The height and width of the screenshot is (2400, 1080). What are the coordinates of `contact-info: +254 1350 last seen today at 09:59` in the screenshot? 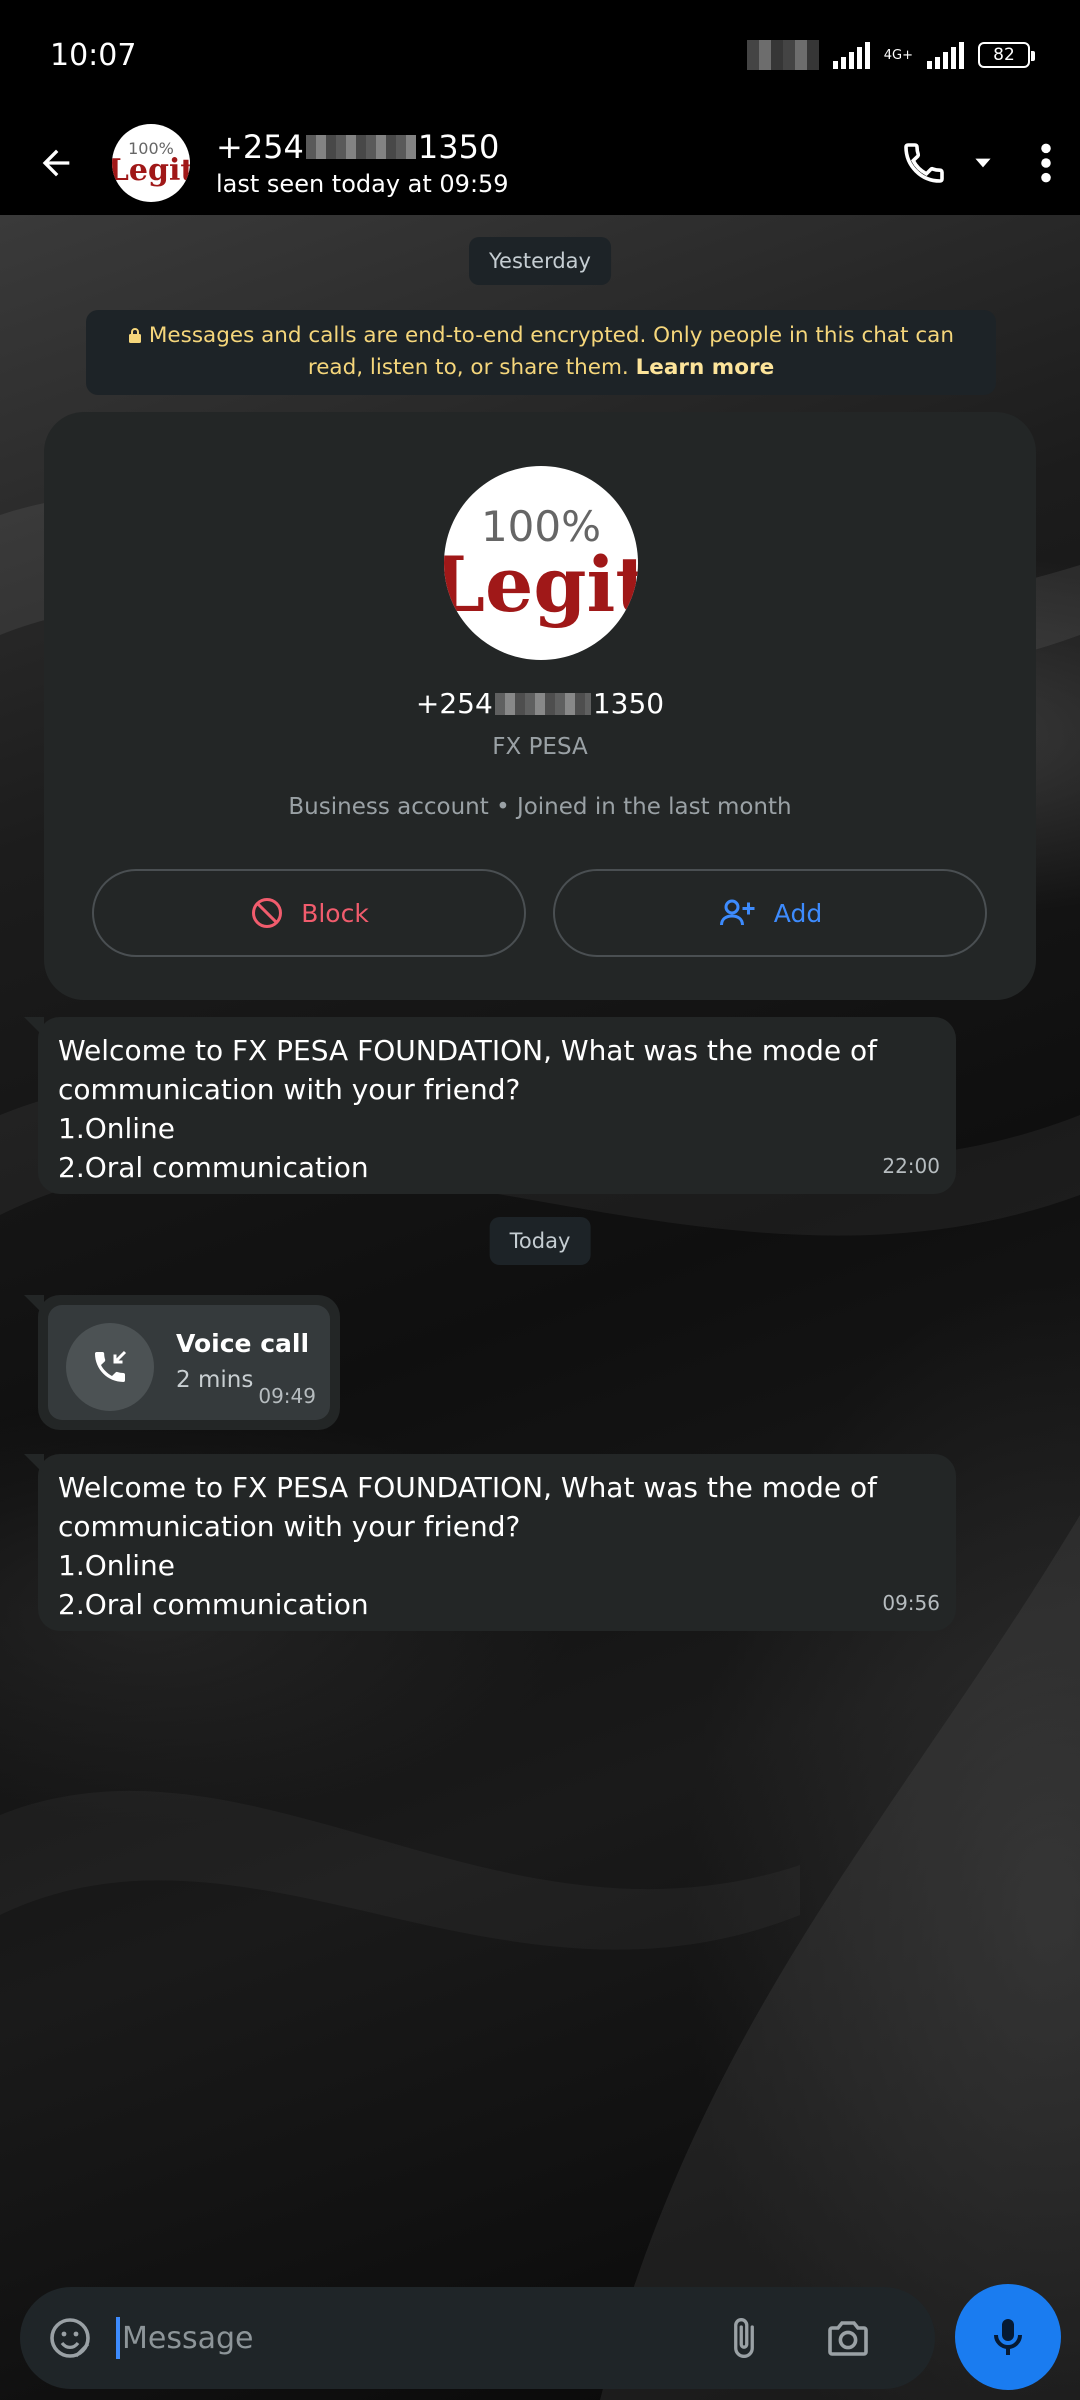 It's located at (362, 163).